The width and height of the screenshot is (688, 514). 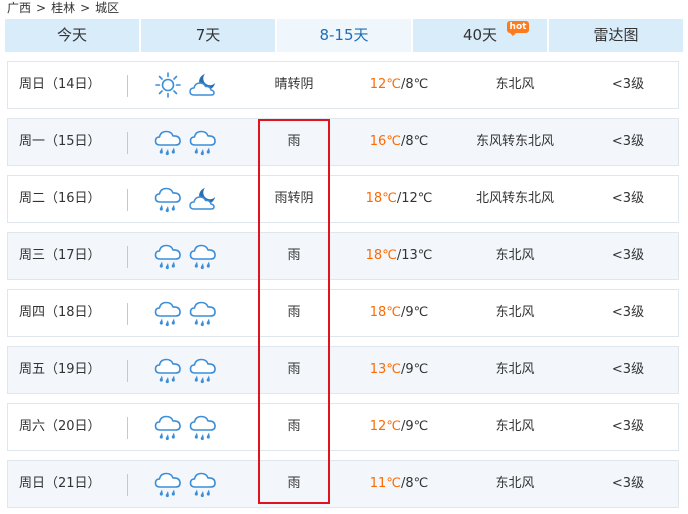 I want to click on low-temp: /12℃, so click(x=414, y=198).